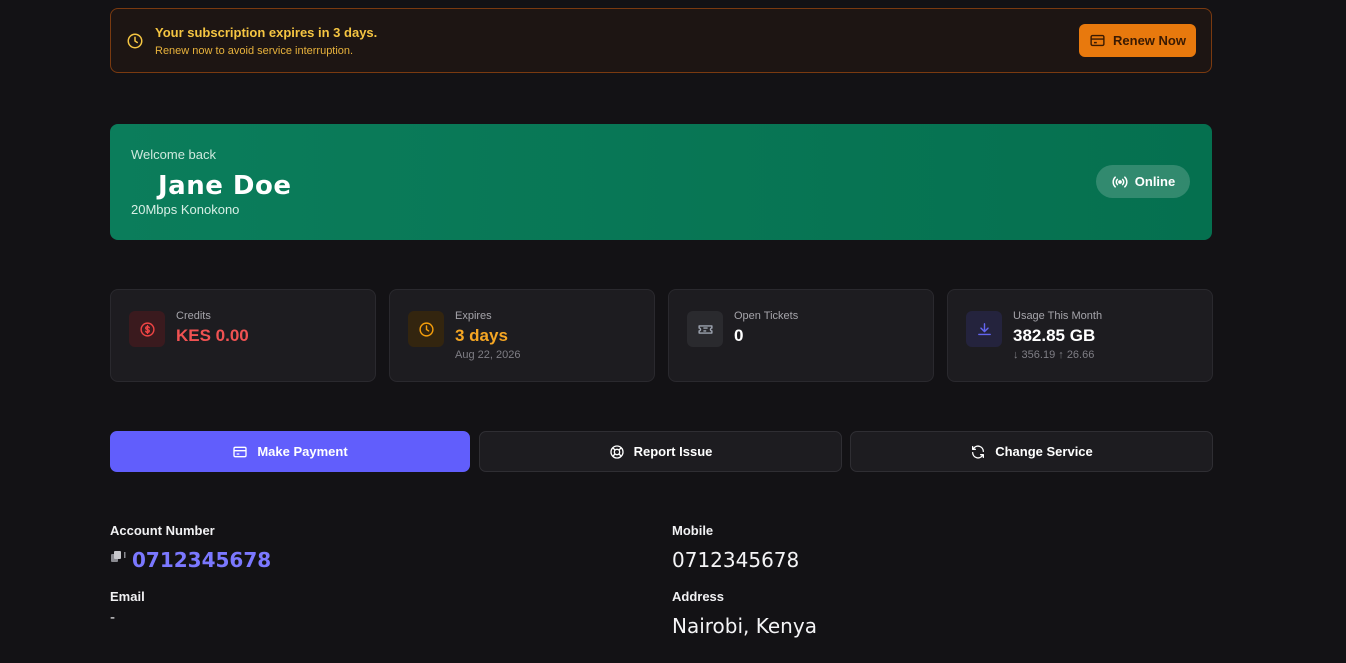 Image resolution: width=1346 pixels, height=663 pixels. Describe the element at coordinates (212, 335) in the screenshot. I see `credits-value: KES 0.00` at that location.